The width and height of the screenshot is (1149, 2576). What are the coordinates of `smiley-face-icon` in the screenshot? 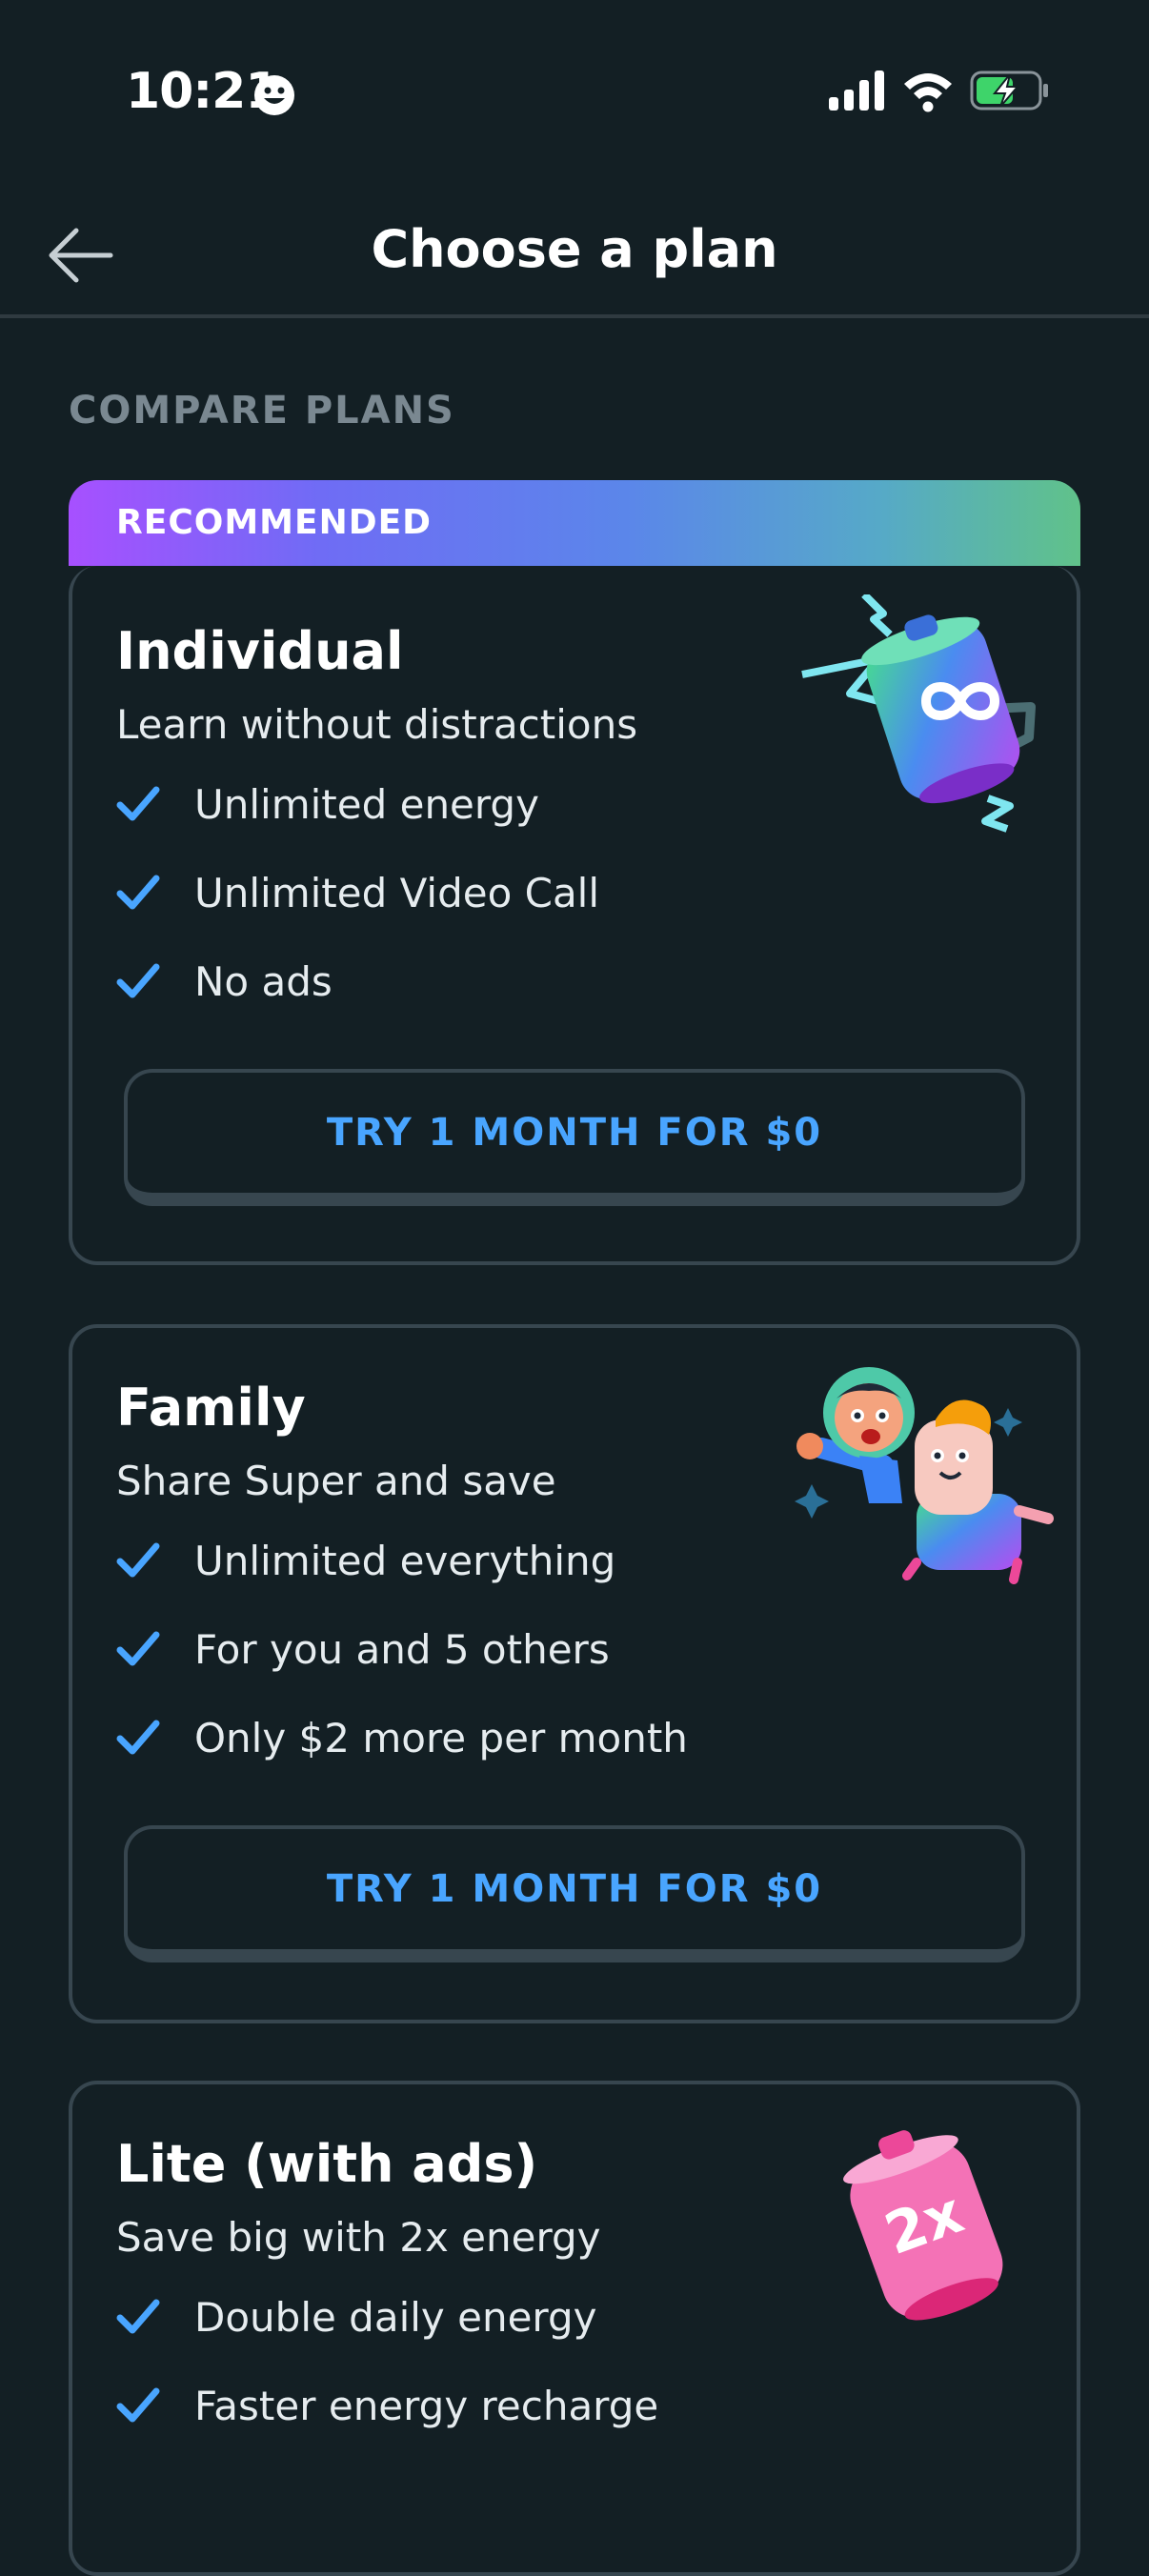 It's located at (274, 95).